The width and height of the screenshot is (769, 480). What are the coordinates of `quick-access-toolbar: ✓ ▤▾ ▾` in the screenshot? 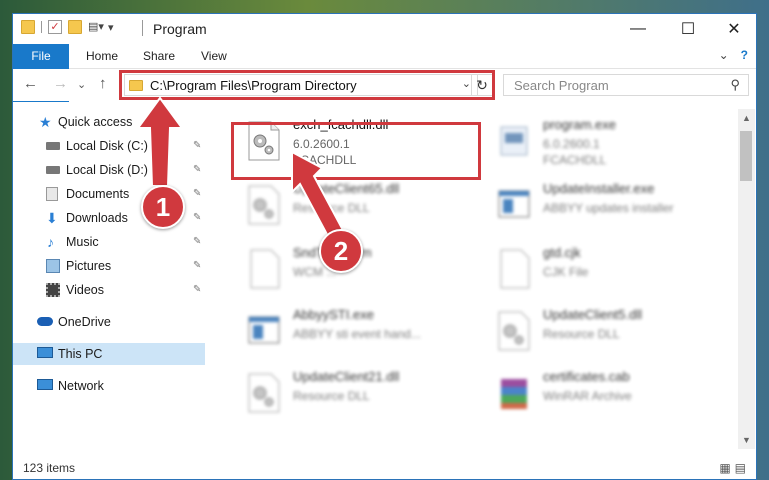 It's located at (67, 27).